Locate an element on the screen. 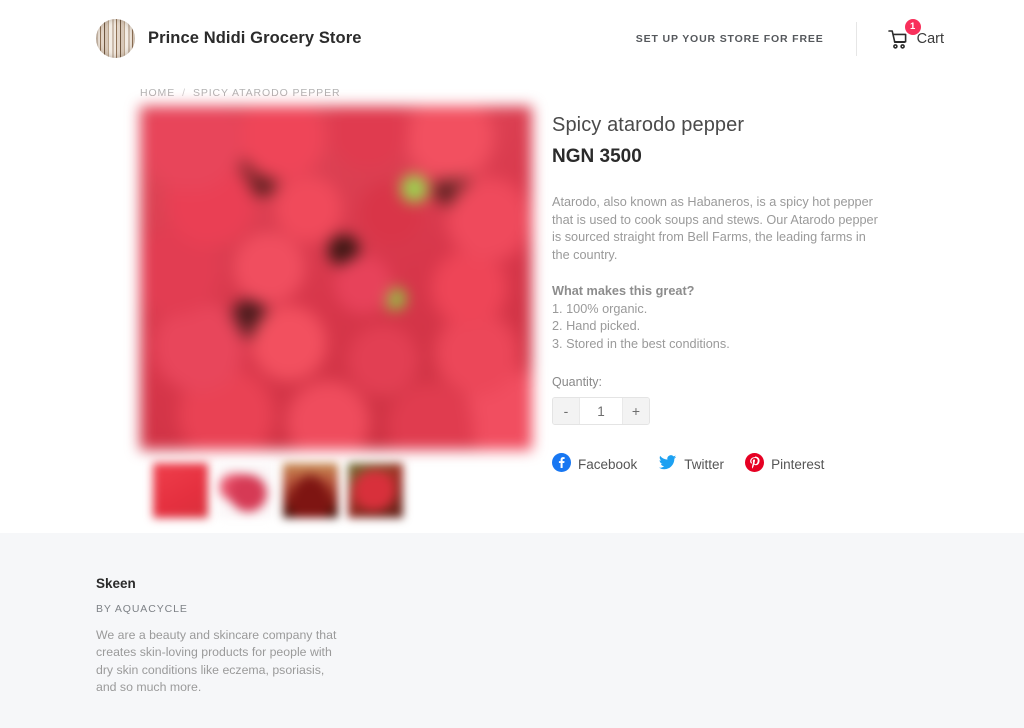  product-highlight-item: 1. 100% organic. is located at coordinates (600, 308).